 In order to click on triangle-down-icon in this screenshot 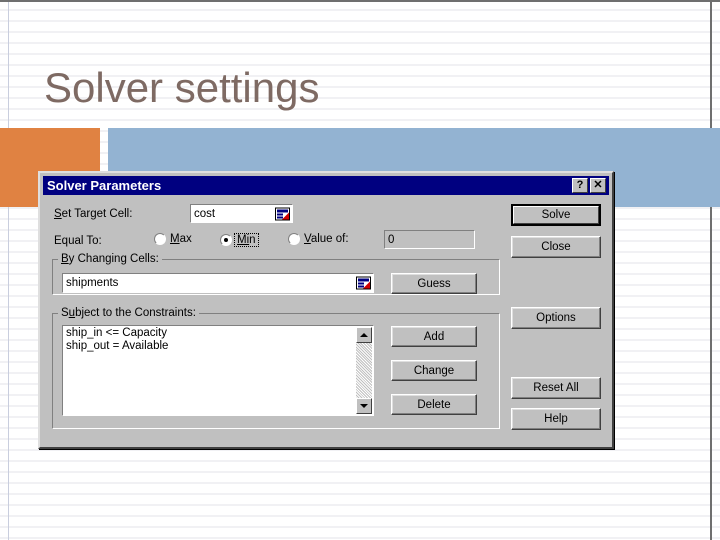, I will do `click(364, 406)`.